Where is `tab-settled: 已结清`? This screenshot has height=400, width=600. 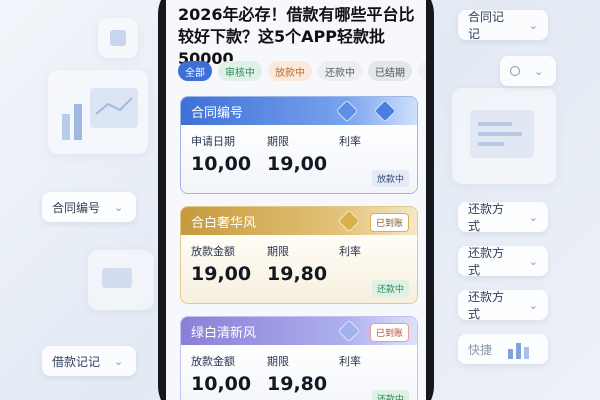
tab-settled: 已结清 is located at coordinates (422, 71).